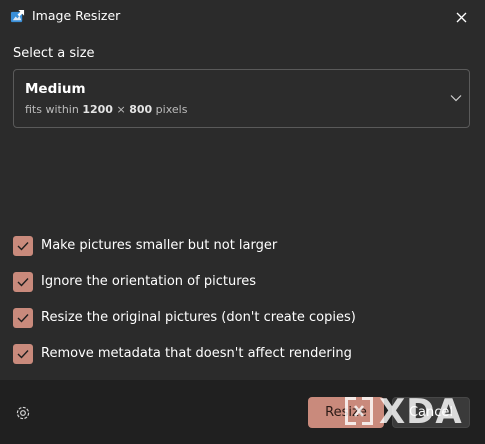  What do you see at coordinates (55, 89) in the screenshot?
I see `size-name: Medium` at bounding box center [55, 89].